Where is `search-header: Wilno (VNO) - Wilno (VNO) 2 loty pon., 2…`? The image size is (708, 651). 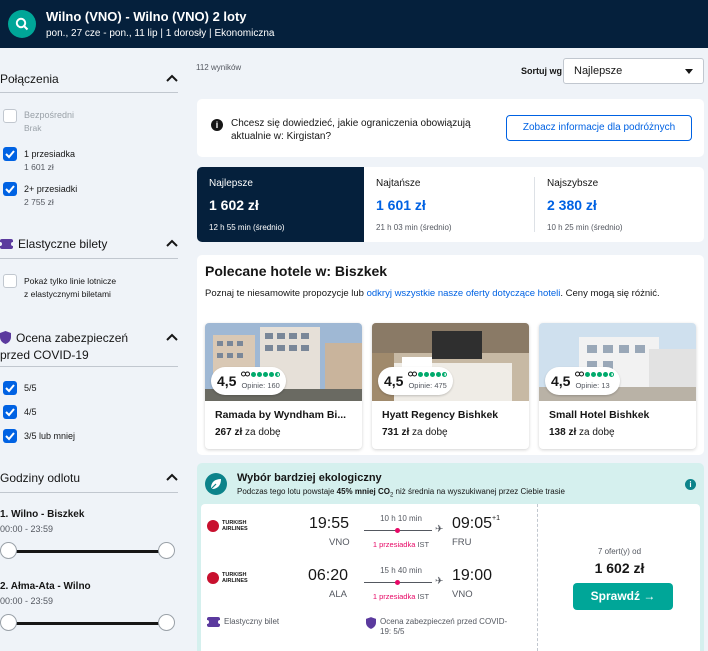 search-header: Wilno (VNO) - Wilno (VNO) 2 loty pon., 2… is located at coordinates (354, 24).